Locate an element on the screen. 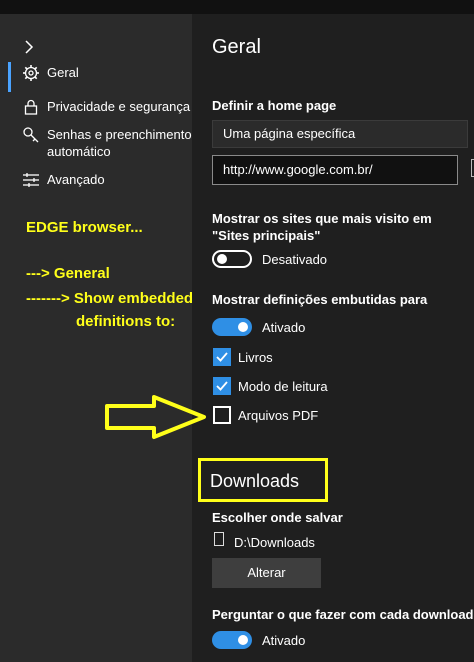 This screenshot has height=662, width=474. checkbox-modo-leitura is located at coordinates (222, 386).